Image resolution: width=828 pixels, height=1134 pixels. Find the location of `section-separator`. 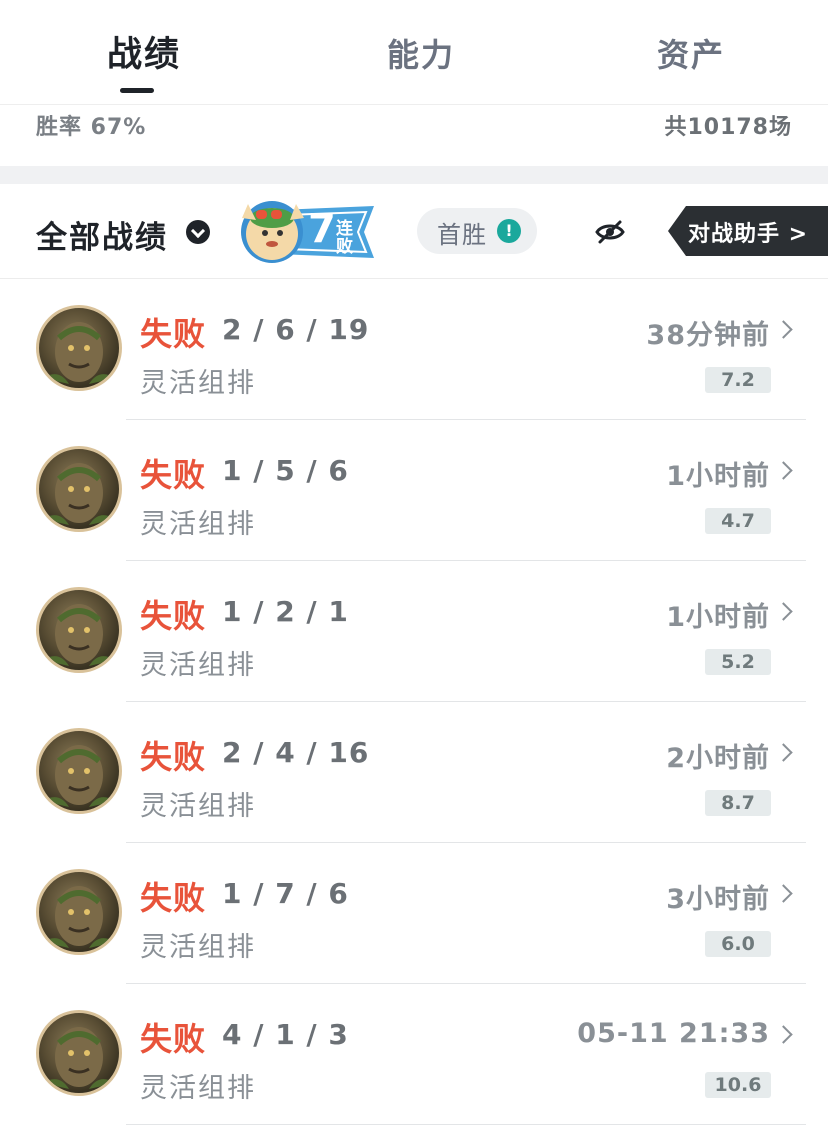

section-separator is located at coordinates (414, 175).